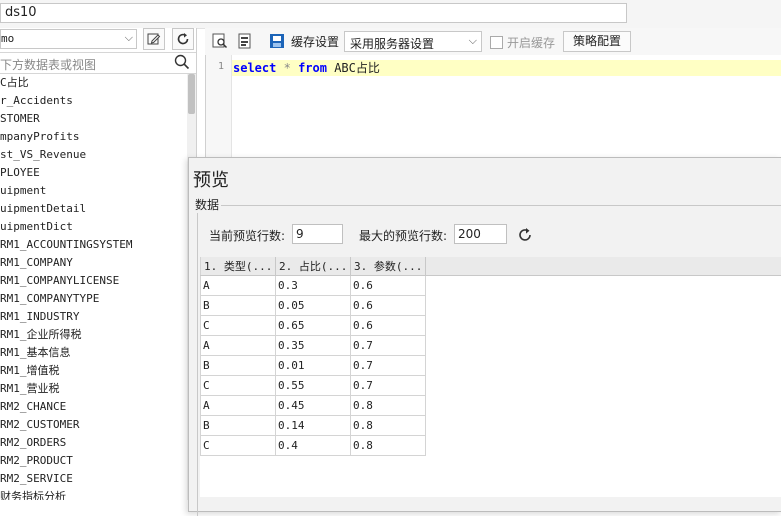 The height and width of the screenshot is (516, 781). I want to click on table-row: C 0.4 0.8, so click(313, 445).